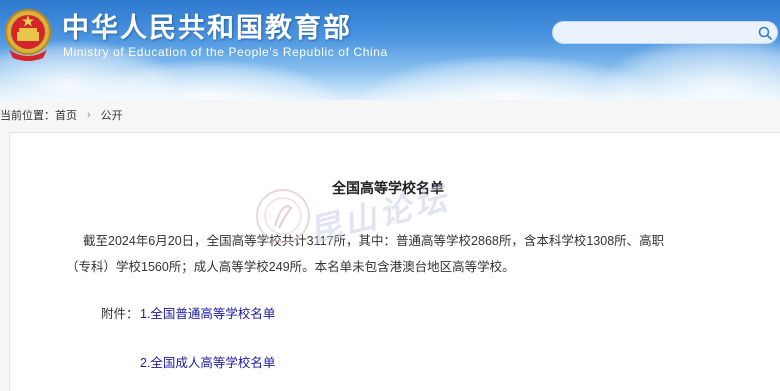  I want to click on breadcrumb-prefix: 当前位置：, so click(27, 116).